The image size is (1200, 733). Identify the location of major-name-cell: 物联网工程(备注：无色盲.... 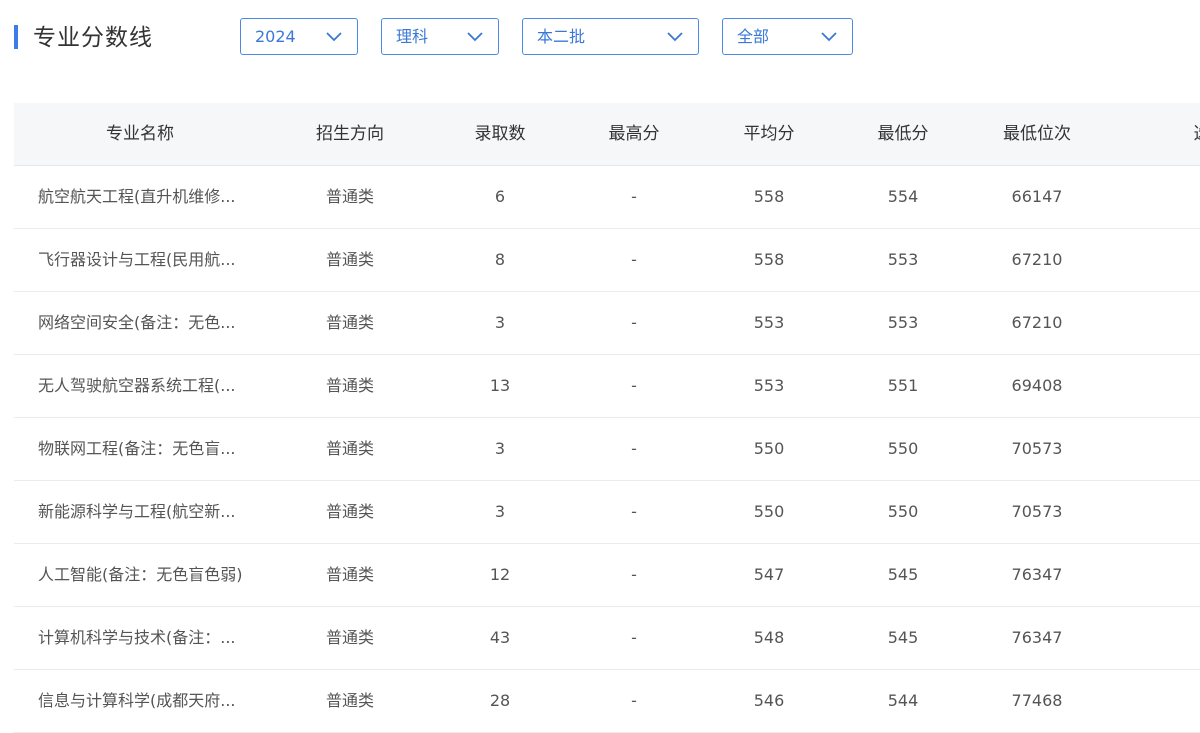
(145, 449).